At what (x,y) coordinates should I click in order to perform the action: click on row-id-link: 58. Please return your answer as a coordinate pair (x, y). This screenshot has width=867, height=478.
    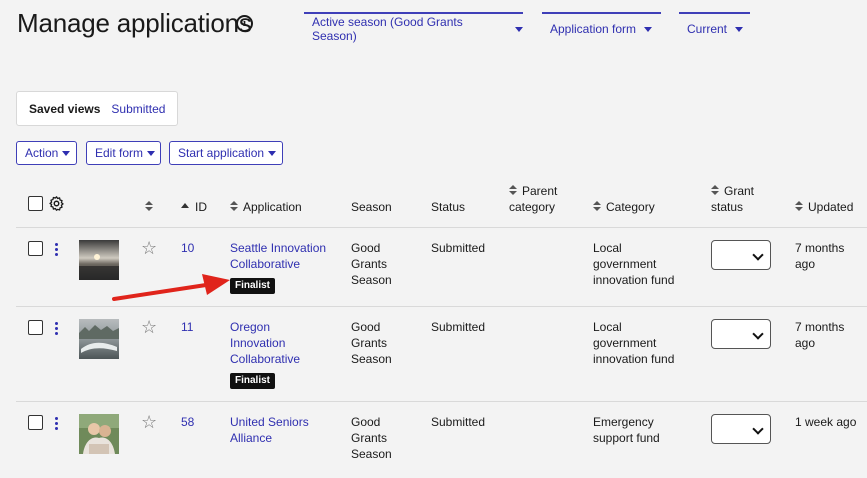
    Looking at the image, I should click on (187, 422).